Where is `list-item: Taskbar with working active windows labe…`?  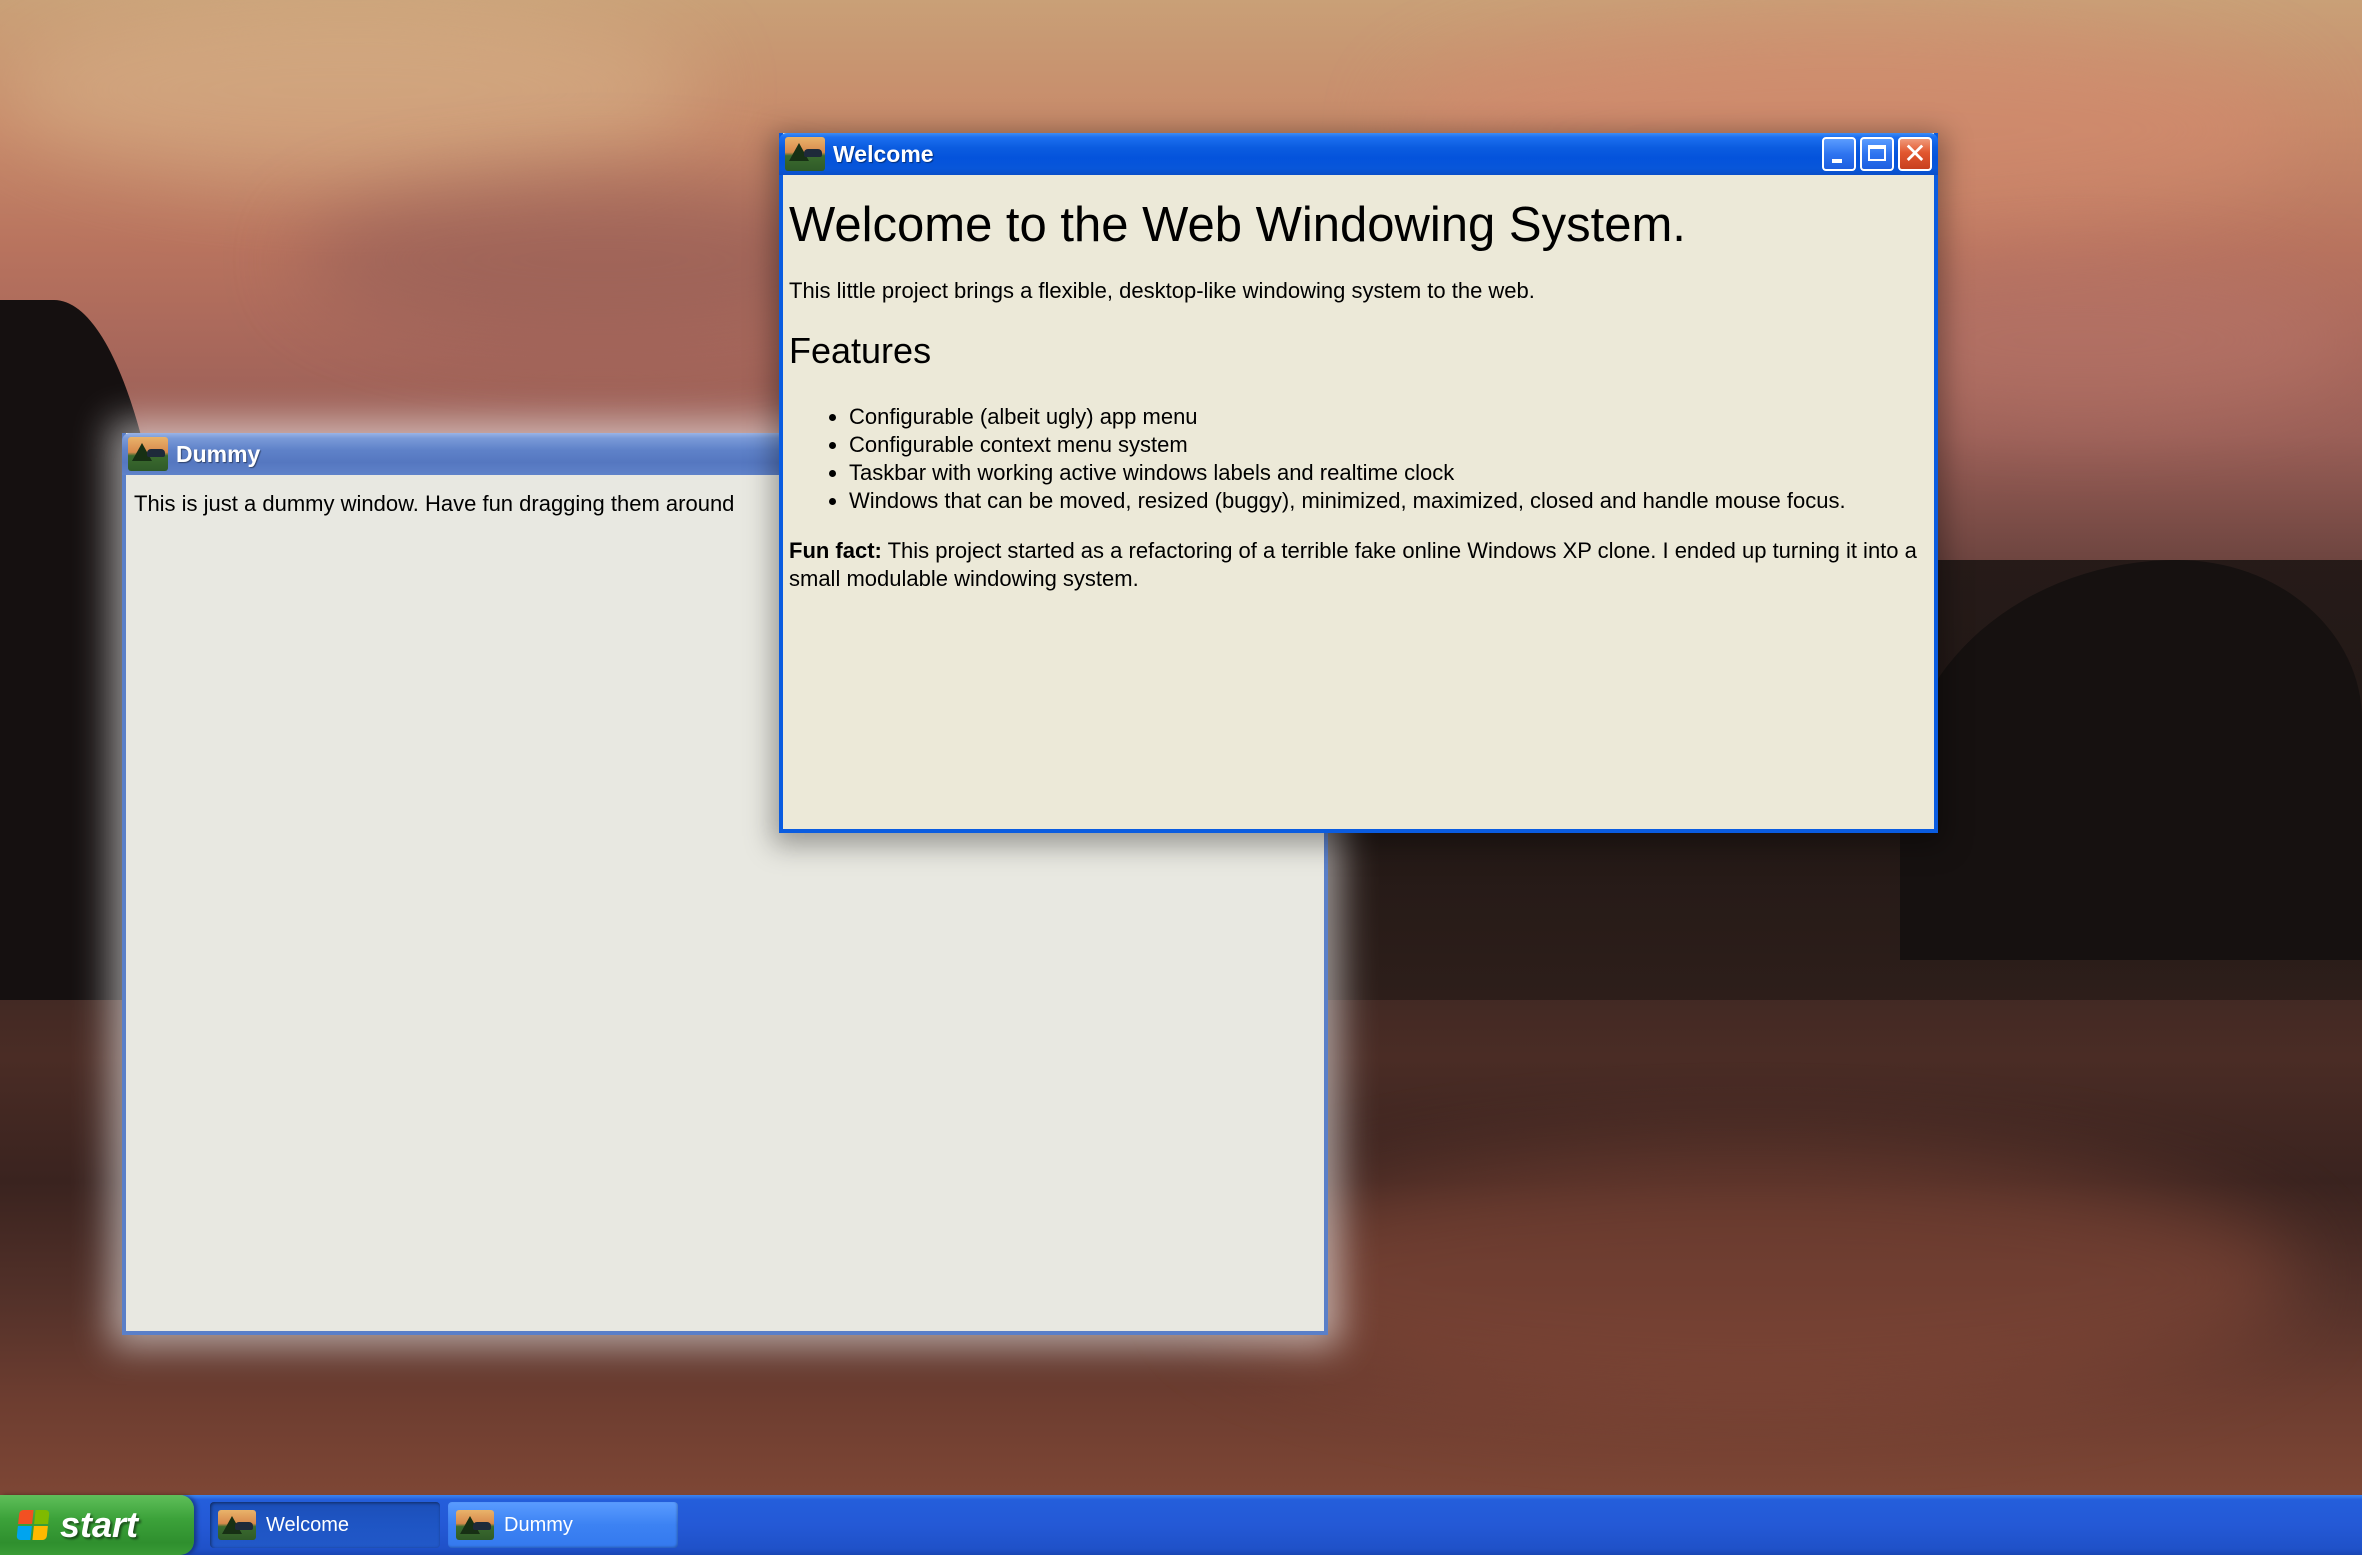
list-item: Taskbar with working active windows labe… is located at coordinates (1388, 473).